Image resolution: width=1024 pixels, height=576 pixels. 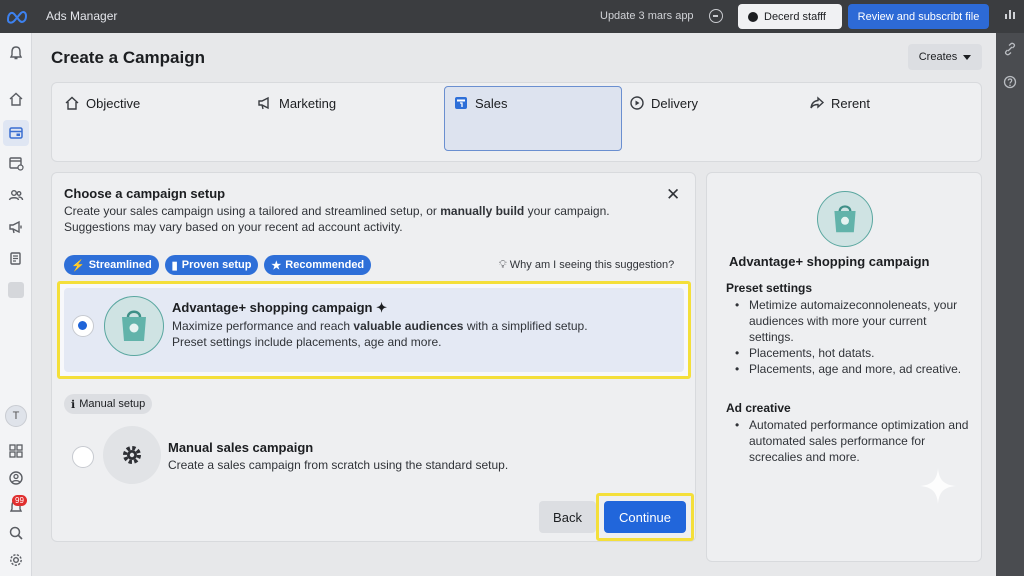 I want to click on advantage-radio, so click(x=83, y=326).